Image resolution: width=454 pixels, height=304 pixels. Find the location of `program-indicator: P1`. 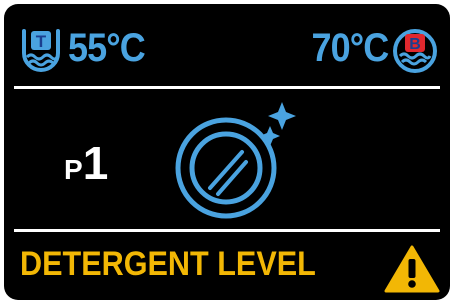

program-indicator: P1 is located at coordinates (86, 163).